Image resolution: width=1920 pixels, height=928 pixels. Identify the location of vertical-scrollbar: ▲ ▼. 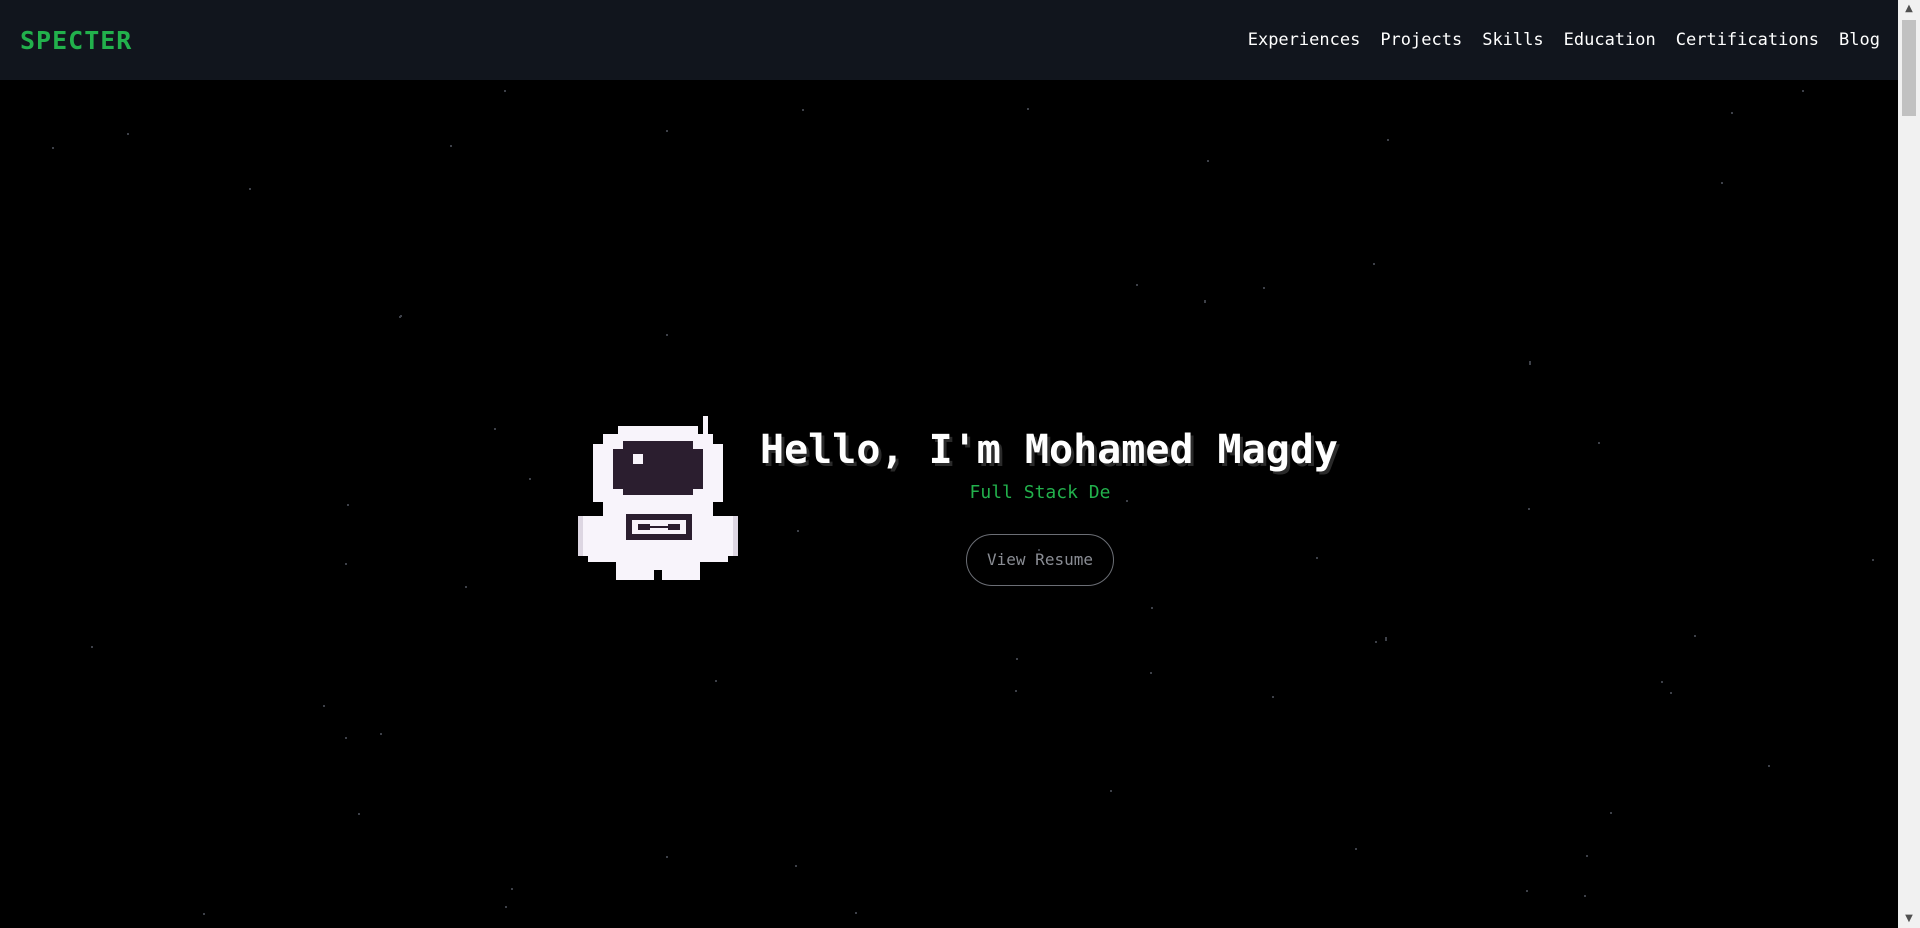
(1909, 464).